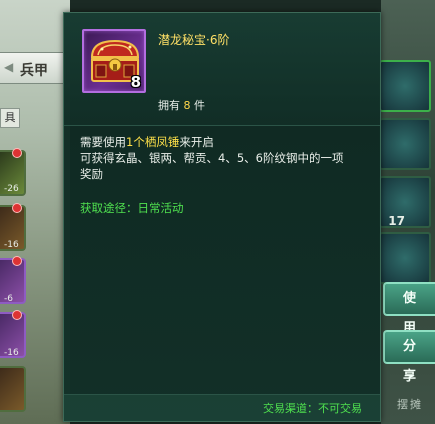 This screenshot has height=424, width=435. What do you see at coordinates (196, 142) in the screenshot?
I see `description-suffix: 来开启` at bounding box center [196, 142].